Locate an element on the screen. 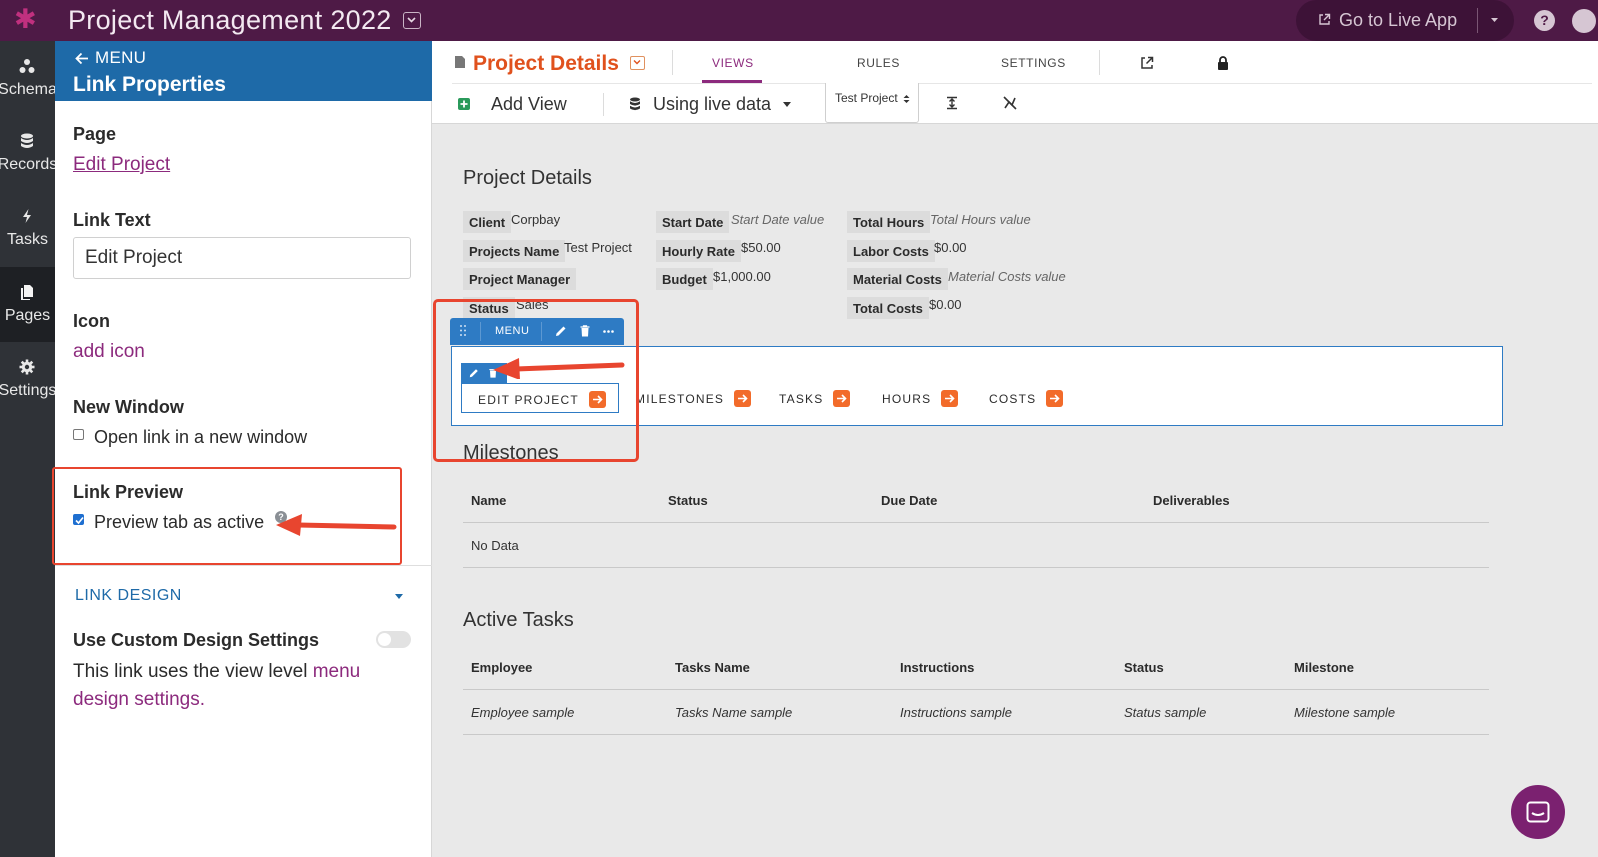 This screenshot has height=857, width=1598. field-label: Budget is located at coordinates (684, 279).